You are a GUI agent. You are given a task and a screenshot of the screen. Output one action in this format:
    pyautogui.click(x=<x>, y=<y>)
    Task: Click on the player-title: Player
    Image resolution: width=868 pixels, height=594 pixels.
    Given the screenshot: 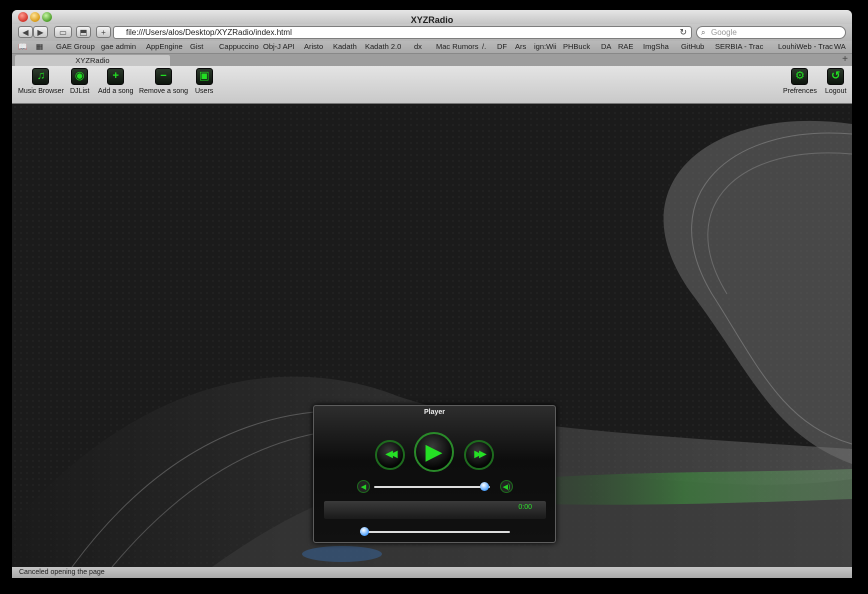 What is the action you would take?
    pyautogui.click(x=434, y=412)
    